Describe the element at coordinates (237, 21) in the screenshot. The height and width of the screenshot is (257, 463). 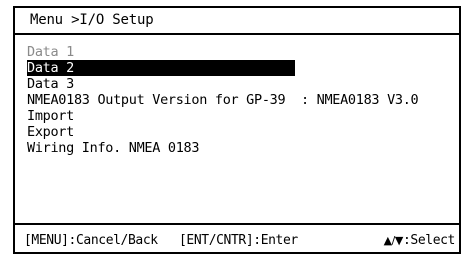
I see `title-bar: Menu >I/O Setup` at that location.